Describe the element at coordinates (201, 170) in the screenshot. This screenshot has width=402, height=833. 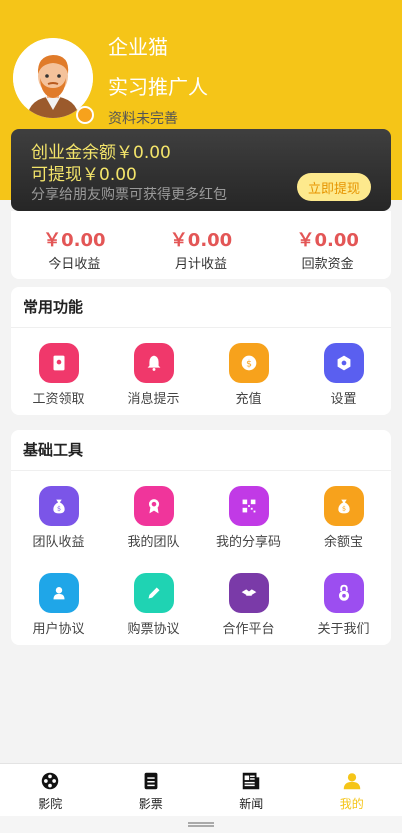
I see `balance-card: 创业金余额￥0.00 可提现￥0.00 分享给朋友购票可获得更多红包 立即提现` at that location.